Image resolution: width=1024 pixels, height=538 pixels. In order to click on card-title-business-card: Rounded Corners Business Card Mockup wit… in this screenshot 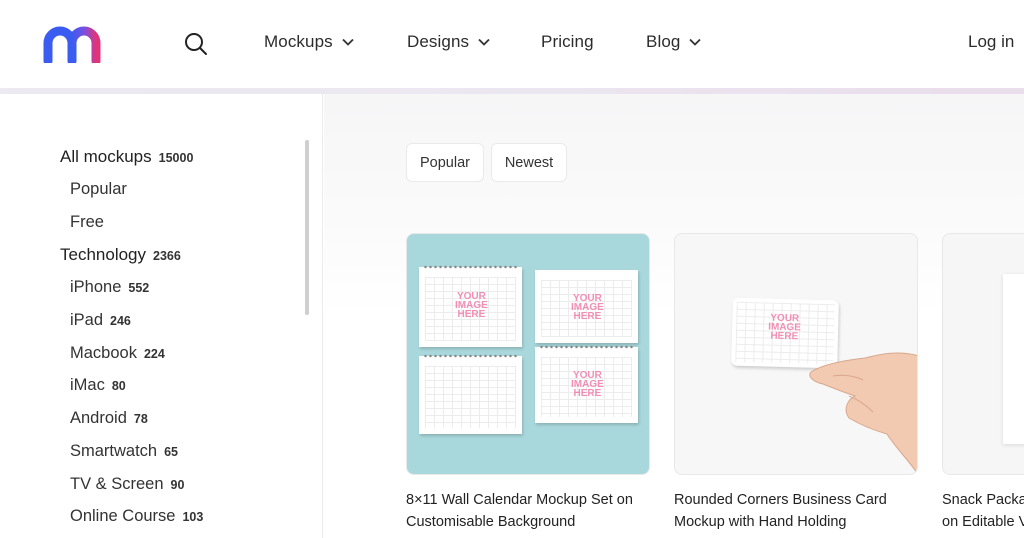, I will do `click(780, 511)`.